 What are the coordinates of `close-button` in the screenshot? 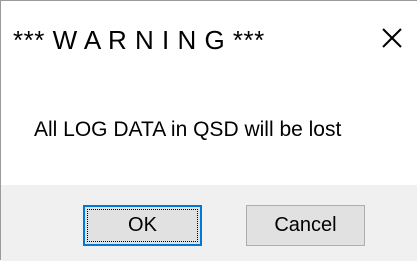 It's located at (392, 38).